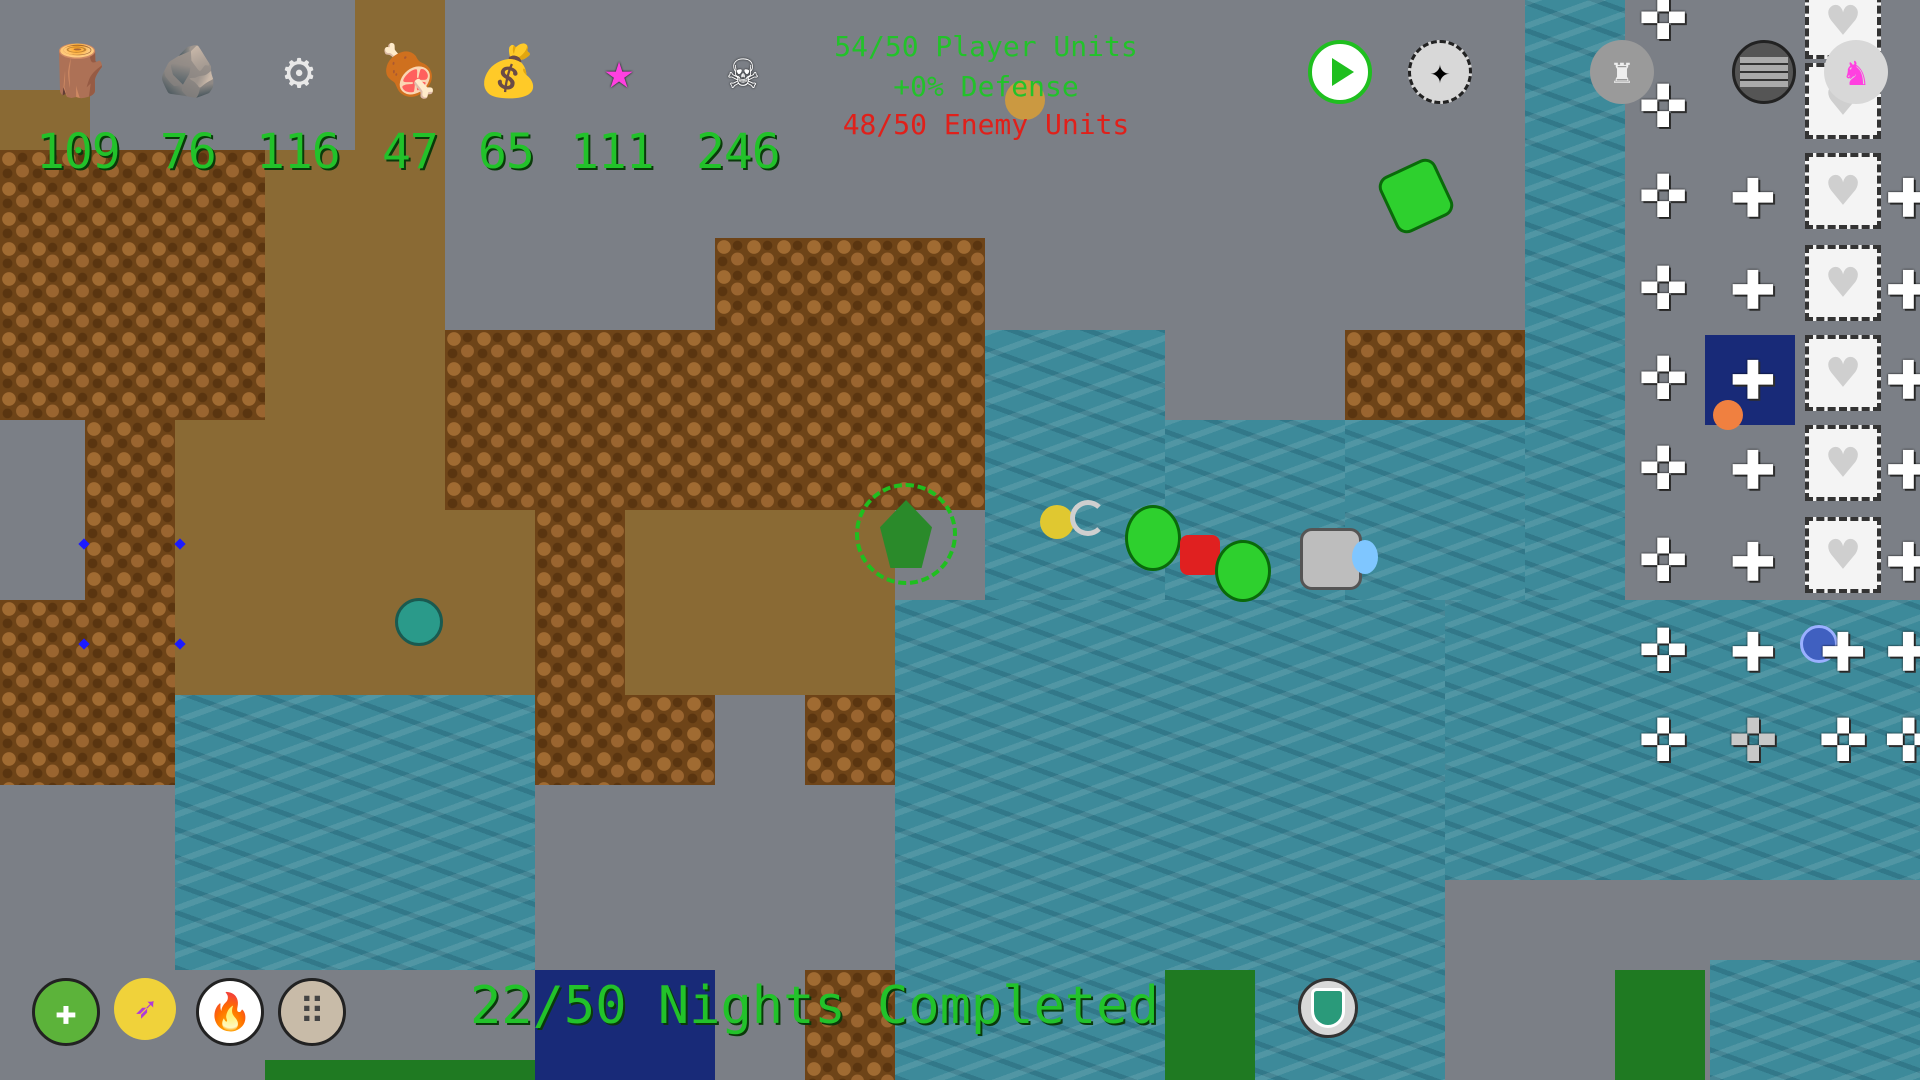  I want to click on rubble-ability: ⠿, so click(312, 1012).